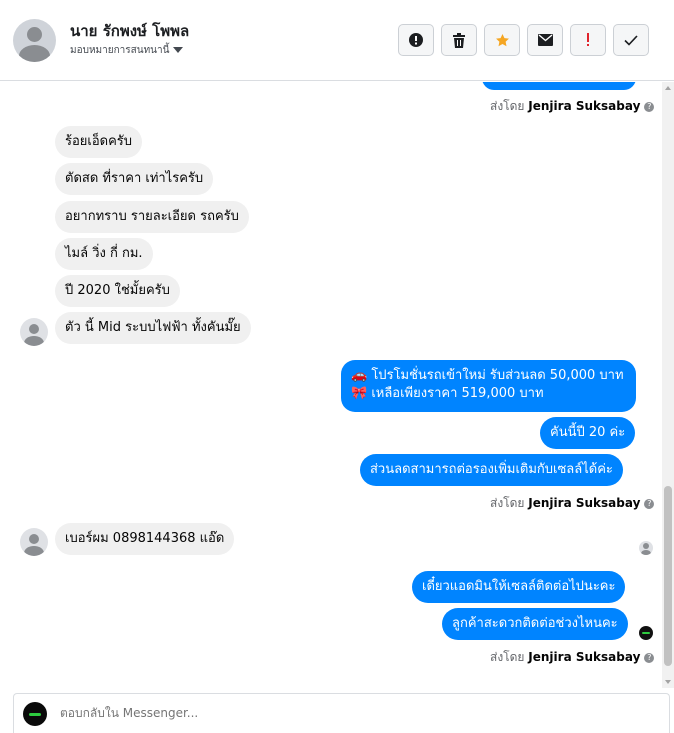  I want to click on read-receipt-avatar, so click(646, 548).